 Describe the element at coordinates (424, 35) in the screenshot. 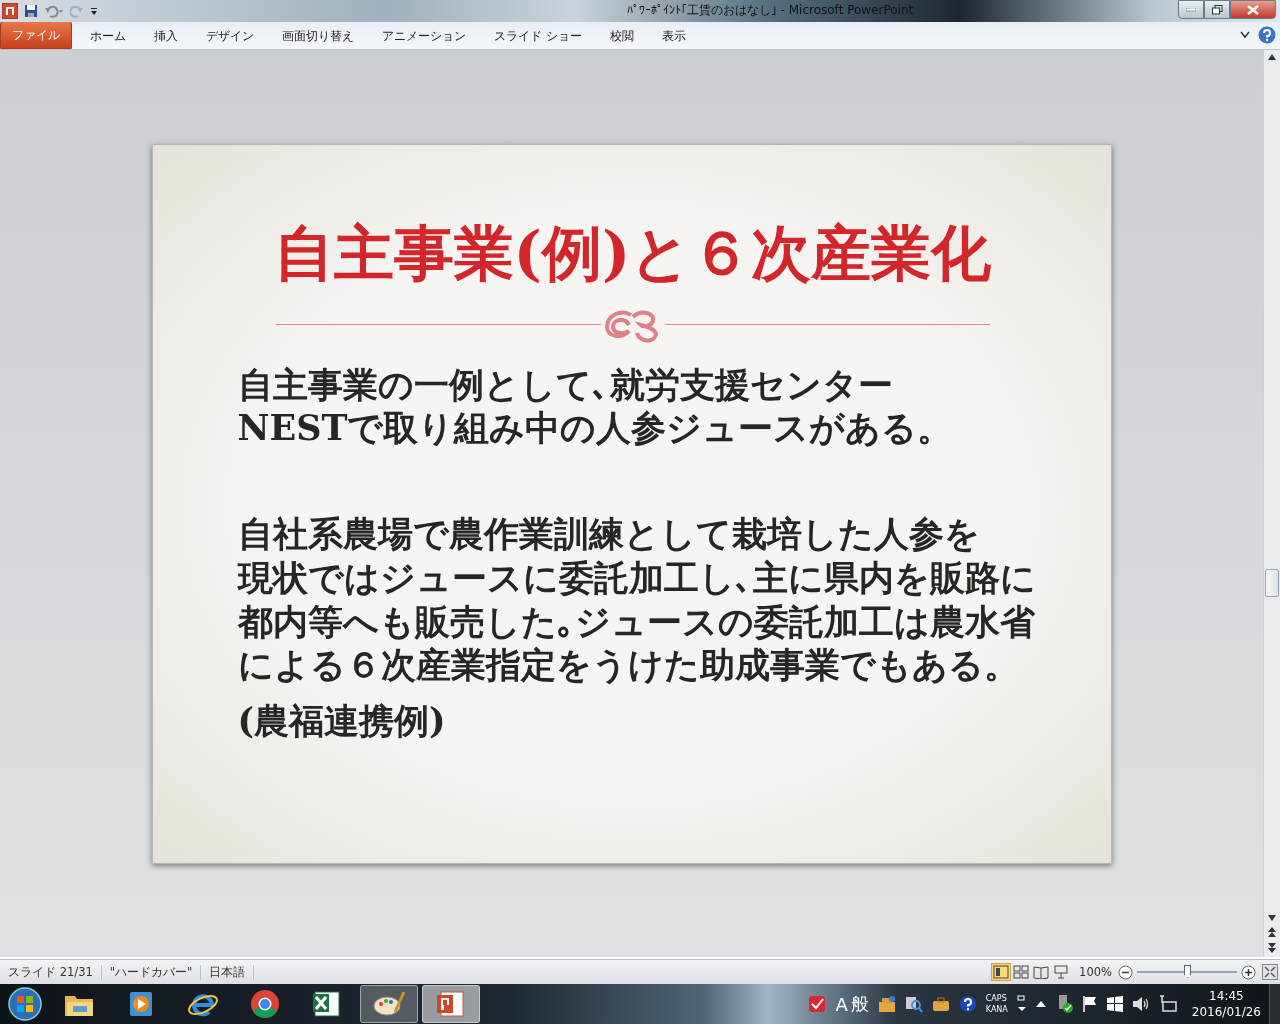

I see `ribbon-tab: アニメーション` at that location.